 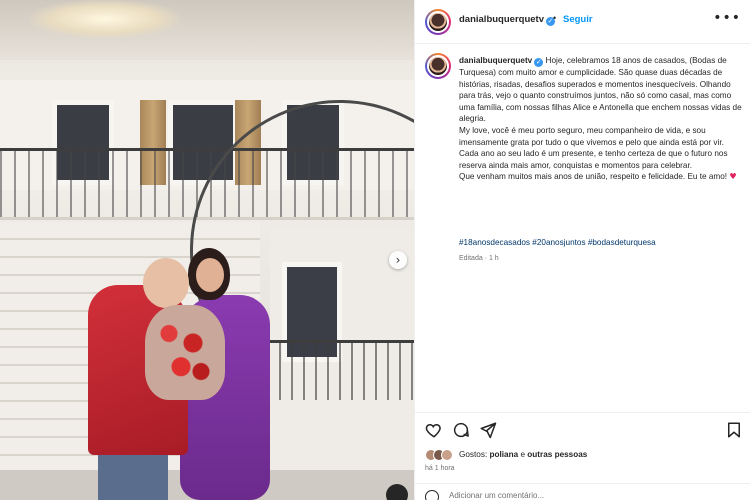 I want to click on author-avatar, so click(x=438, y=22).